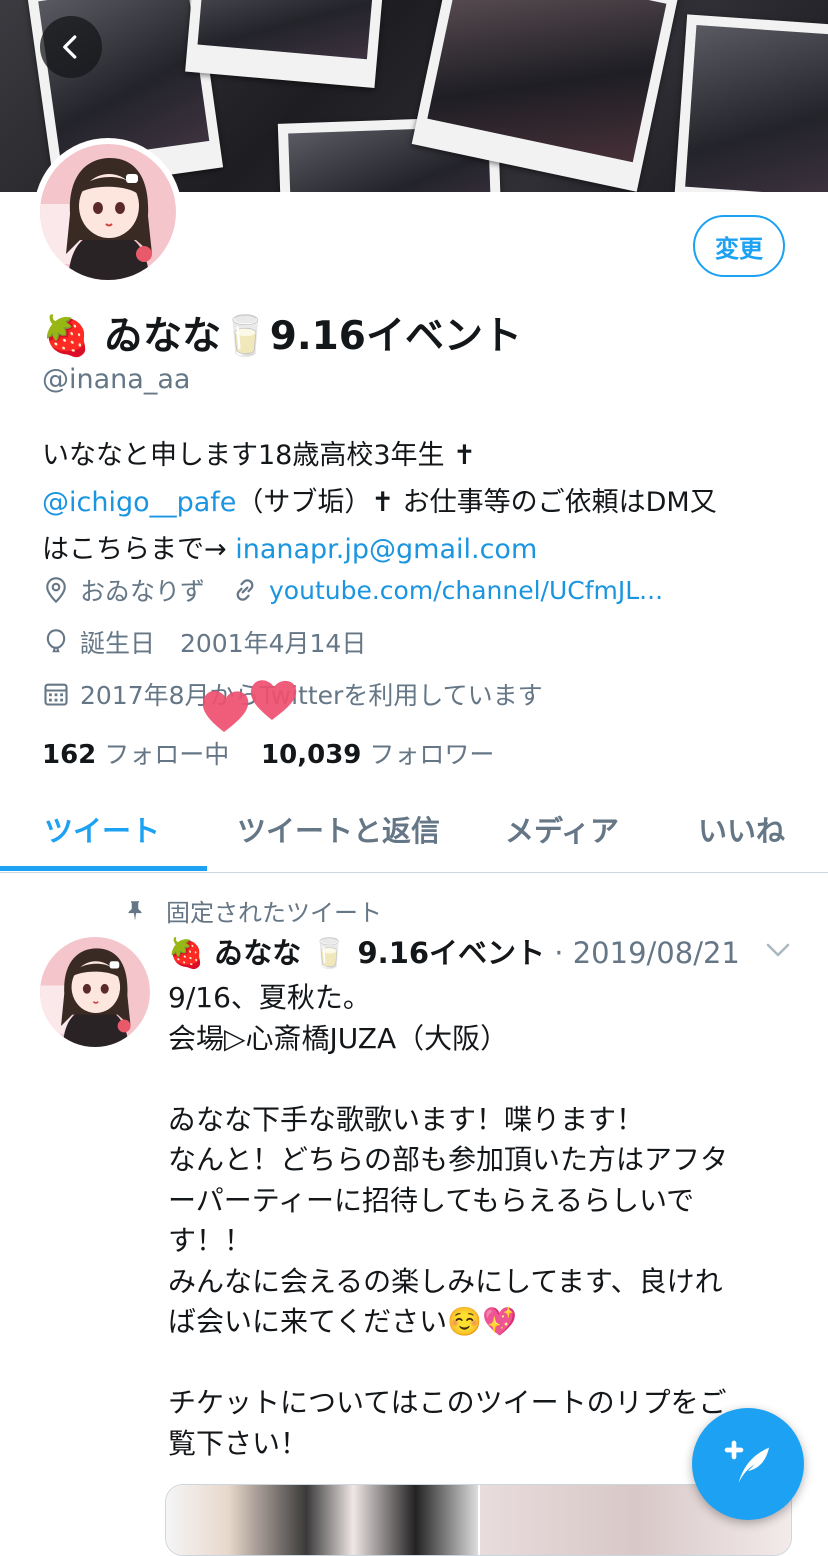 The image size is (828, 1556). I want to click on tweet-line: チケットについてはこのツイートのリプをご, so click(447, 1402).